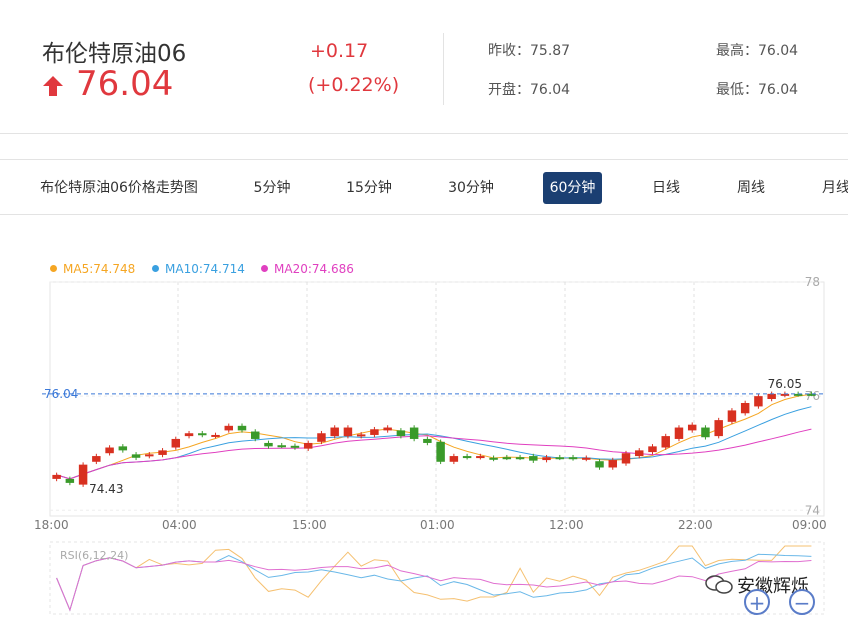 The width and height of the screenshot is (848, 623). Describe the element at coordinates (778, 90) in the screenshot. I see `low-value: 76.04` at that location.